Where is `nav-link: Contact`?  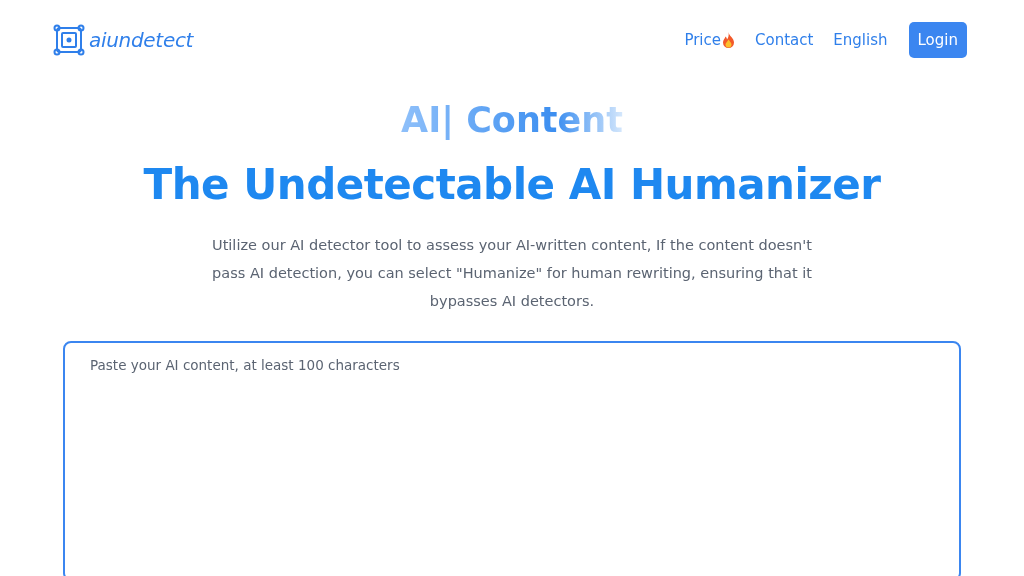
nav-link: Contact is located at coordinates (784, 40).